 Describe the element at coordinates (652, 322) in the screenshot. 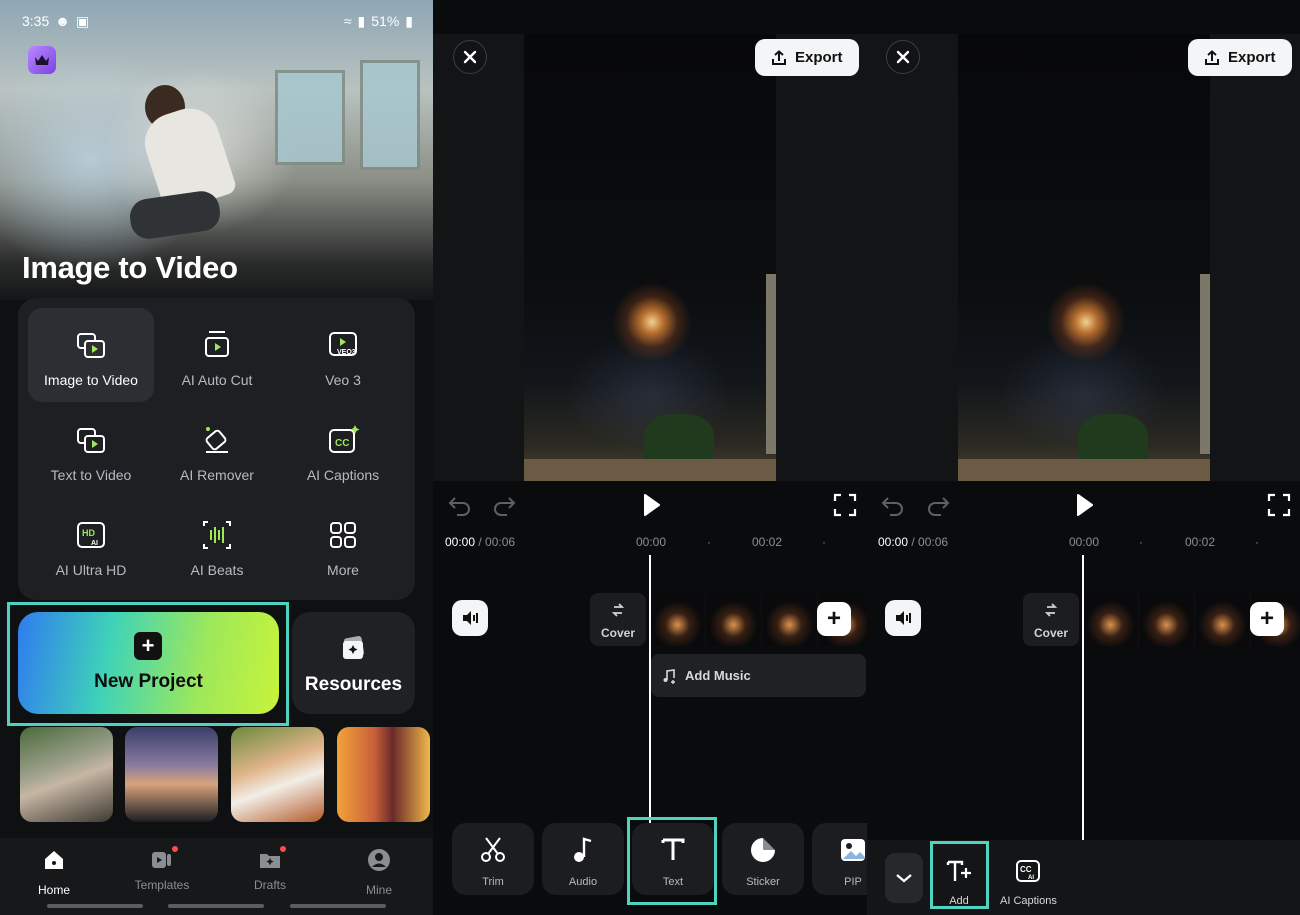

I see `firework` at that location.